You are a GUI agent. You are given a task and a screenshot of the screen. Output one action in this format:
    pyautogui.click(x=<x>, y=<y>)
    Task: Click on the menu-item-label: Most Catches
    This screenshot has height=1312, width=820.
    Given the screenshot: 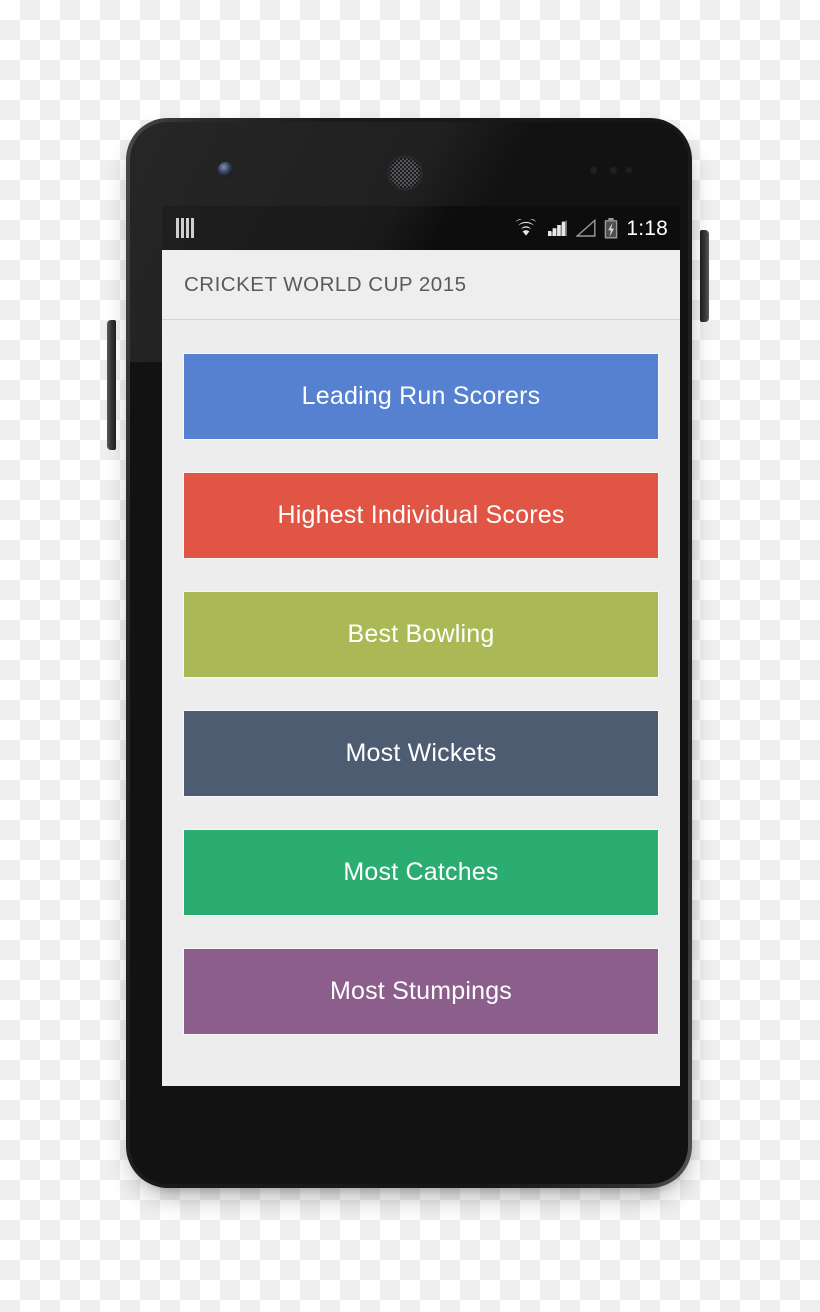 What is the action you would take?
    pyautogui.click(x=421, y=872)
    